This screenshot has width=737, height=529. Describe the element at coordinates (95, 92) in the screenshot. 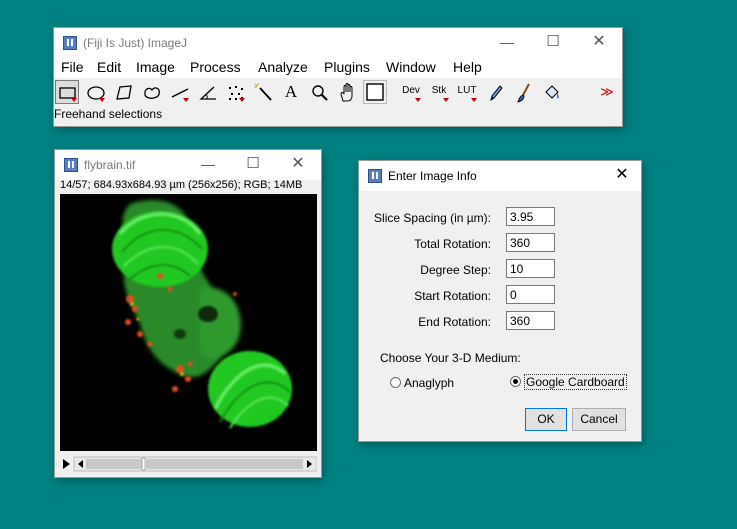

I see `oval-tool-icon` at that location.